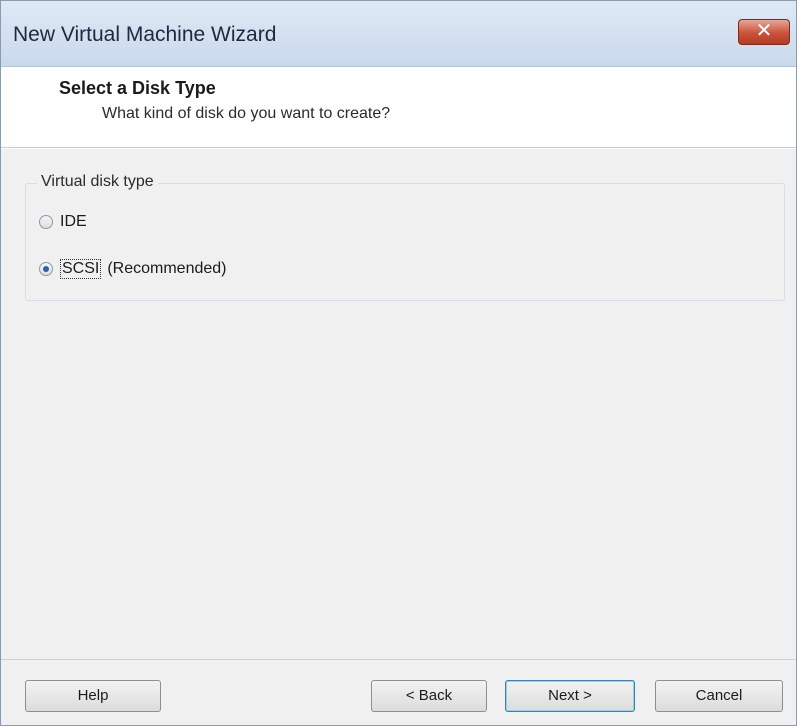  Describe the element at coordinates (46, 269) in the screenshot. I see `scsi-radio-button` at that location.